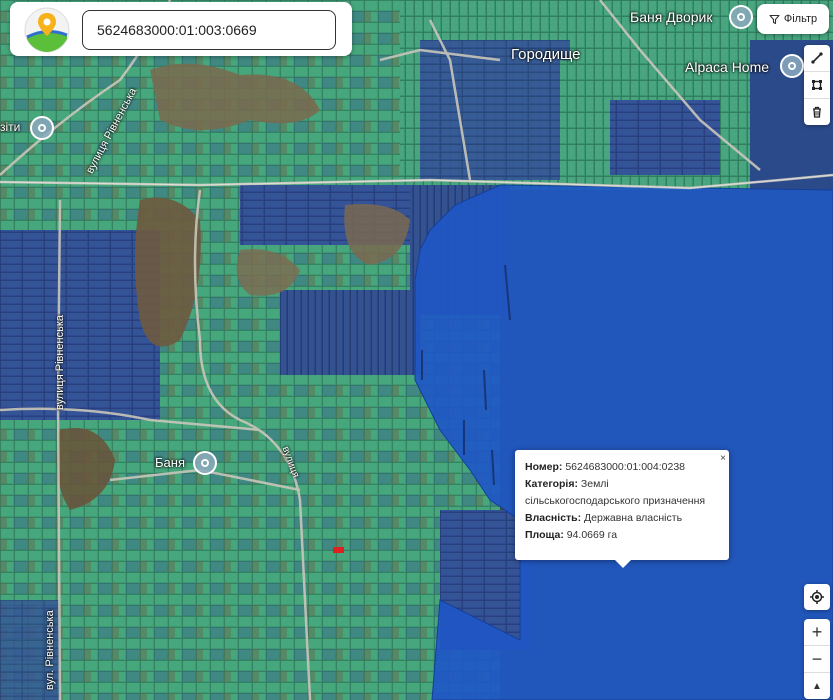  What do you see at coordinates (551, 484) in the screenshot?
I see `popup-category-label: Категорія:` at bounding box center [551, 484].